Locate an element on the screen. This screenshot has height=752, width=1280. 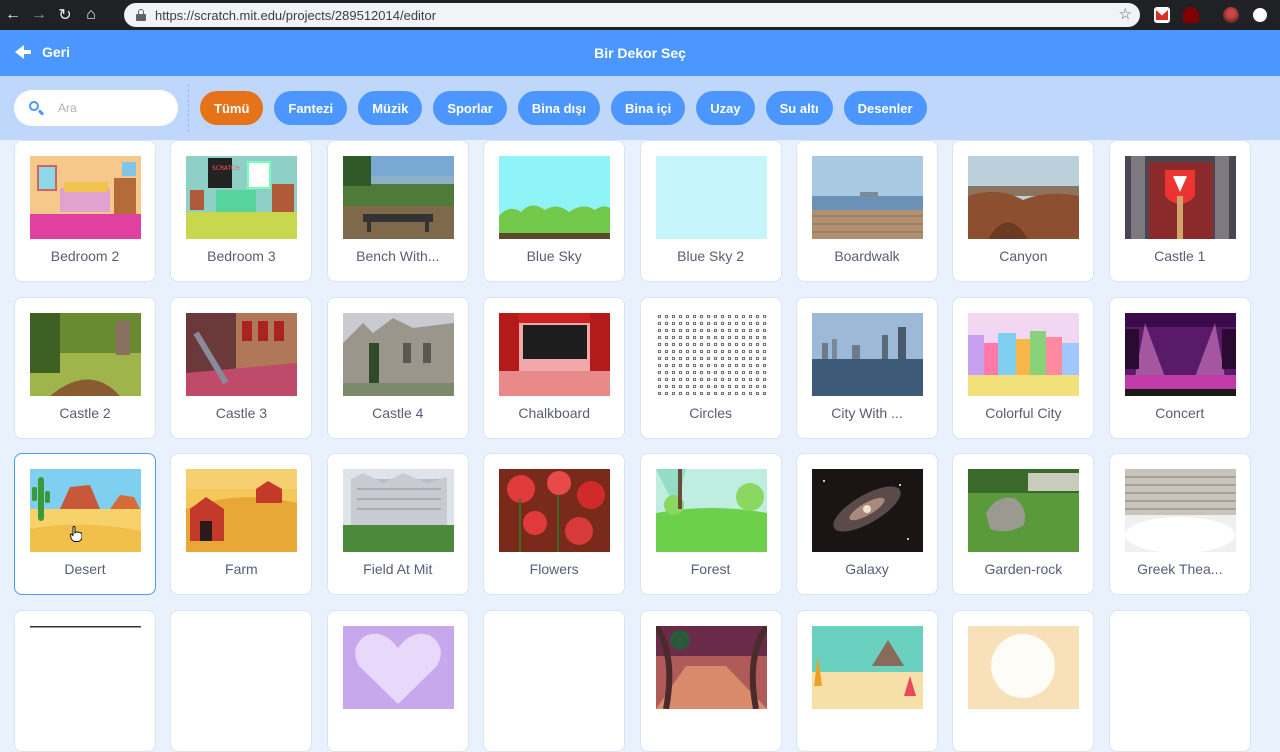
backdrop-name: Castle 2 is located at coordinates (85, 412).